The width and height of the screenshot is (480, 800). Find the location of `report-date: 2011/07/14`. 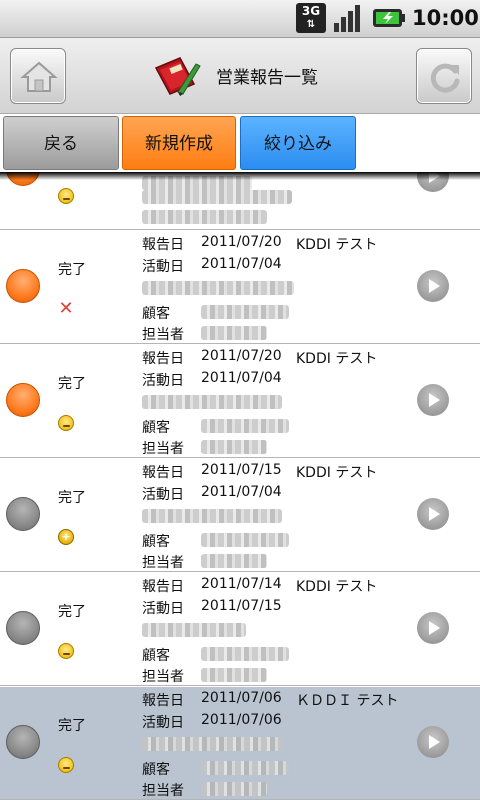

report-date: 2011/07/14 is located at coordinates (241, 584).